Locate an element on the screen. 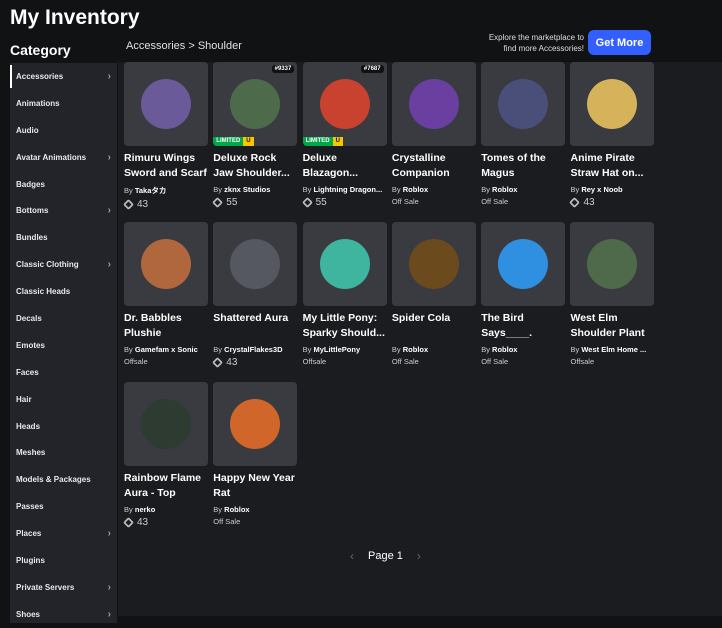 The height and width of the screenshot is (628, 722). sidebar-item-label: Emotes is located at coordinates (30, 345).